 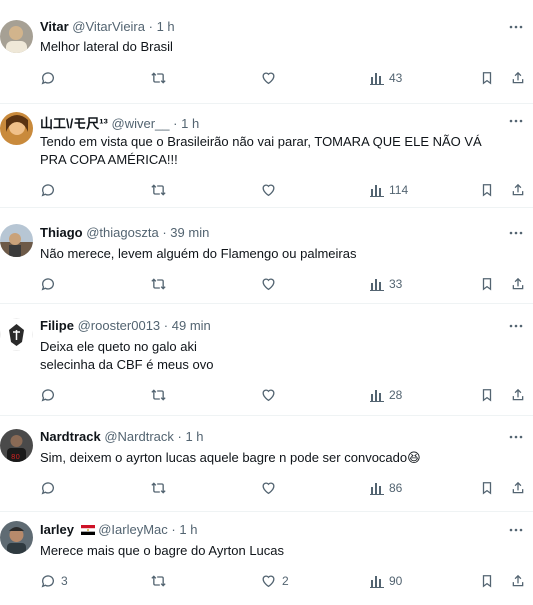 I want to click on views-count: 43, so click(x=396, y=78).